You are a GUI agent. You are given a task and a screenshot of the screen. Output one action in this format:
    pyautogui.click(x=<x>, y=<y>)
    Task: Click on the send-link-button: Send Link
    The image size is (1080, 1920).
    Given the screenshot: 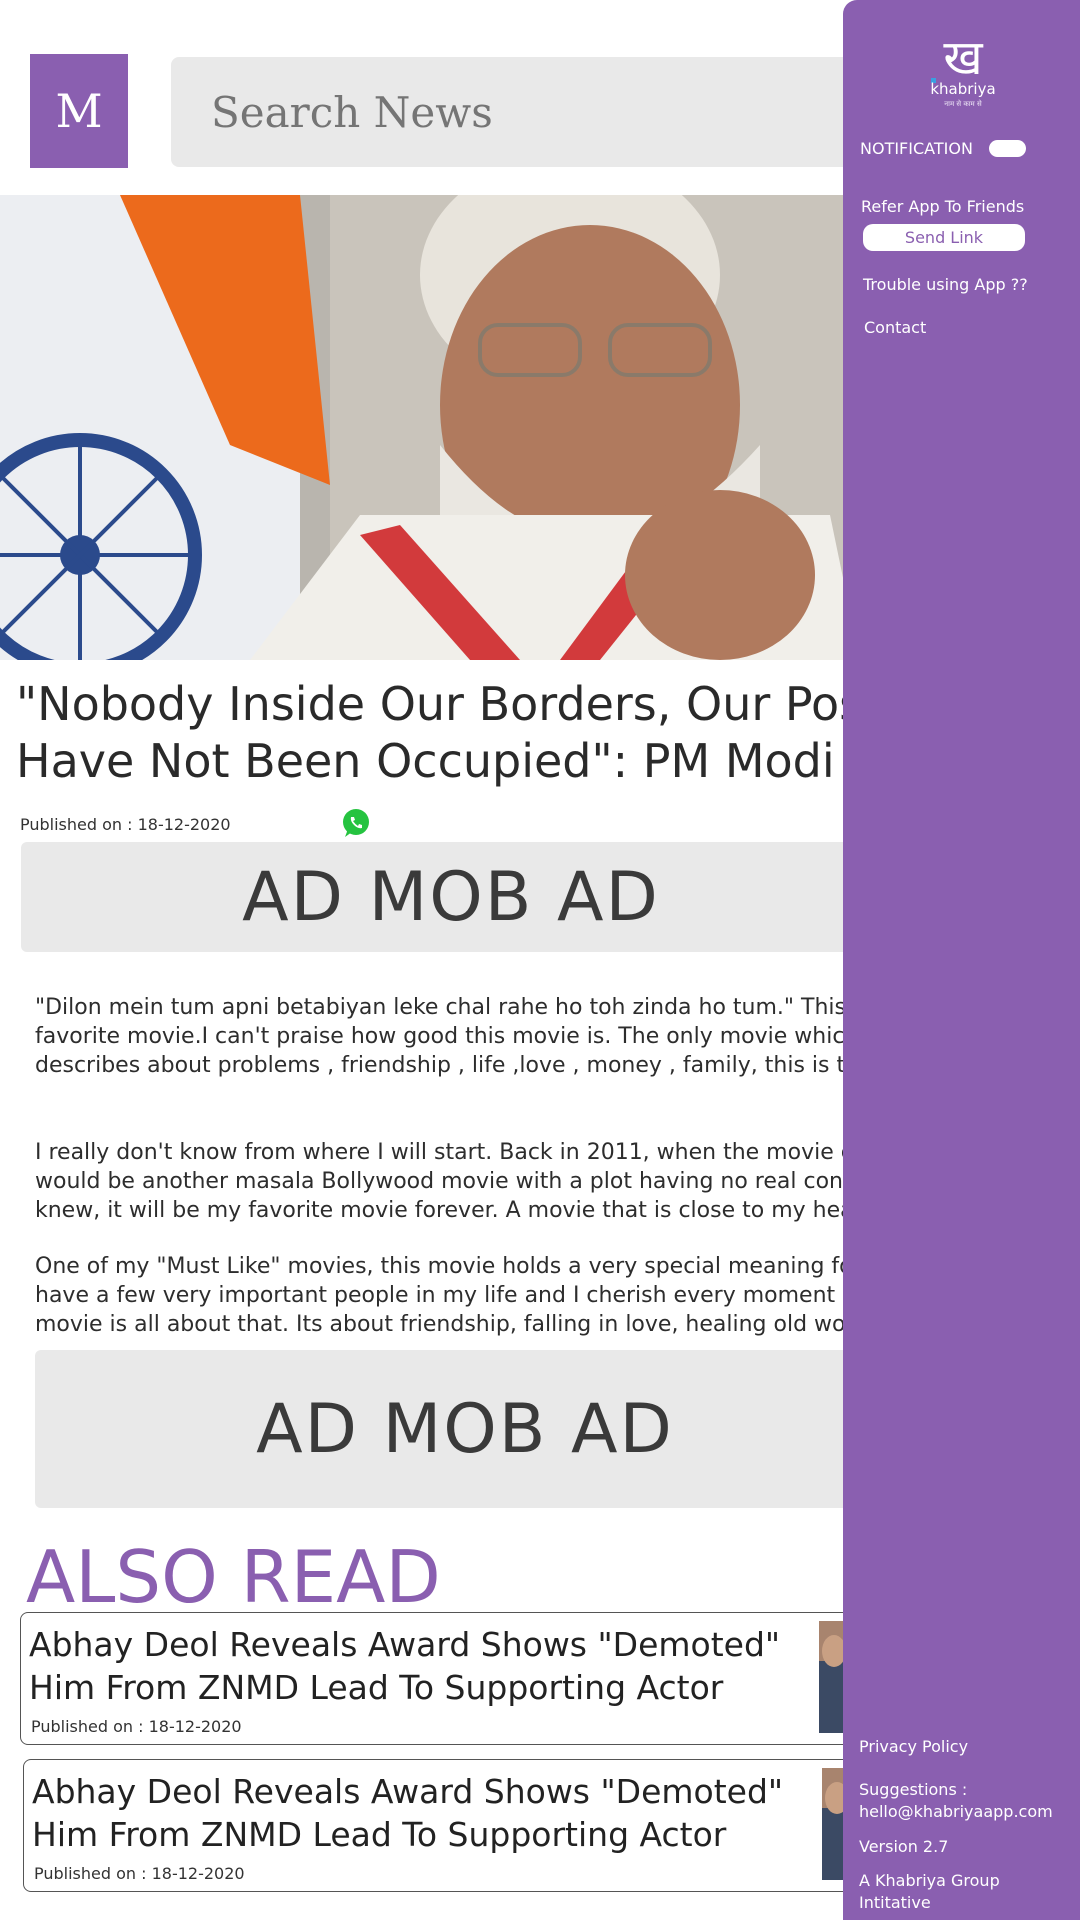 What is the action you would take?
    pyautogui.click(x=944, y=237)
    